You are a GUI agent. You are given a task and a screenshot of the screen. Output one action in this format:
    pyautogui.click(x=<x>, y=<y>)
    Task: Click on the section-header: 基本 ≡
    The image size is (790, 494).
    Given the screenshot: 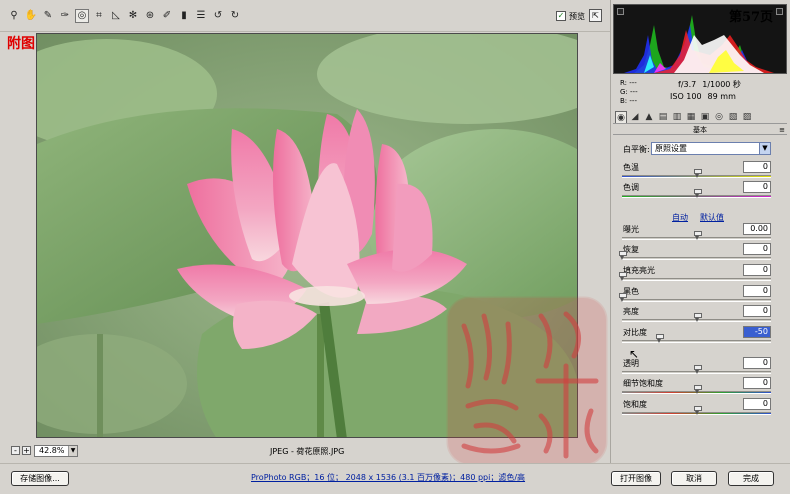 What is the action you would take?
    pyautogui.click(x=700, y=130)
    